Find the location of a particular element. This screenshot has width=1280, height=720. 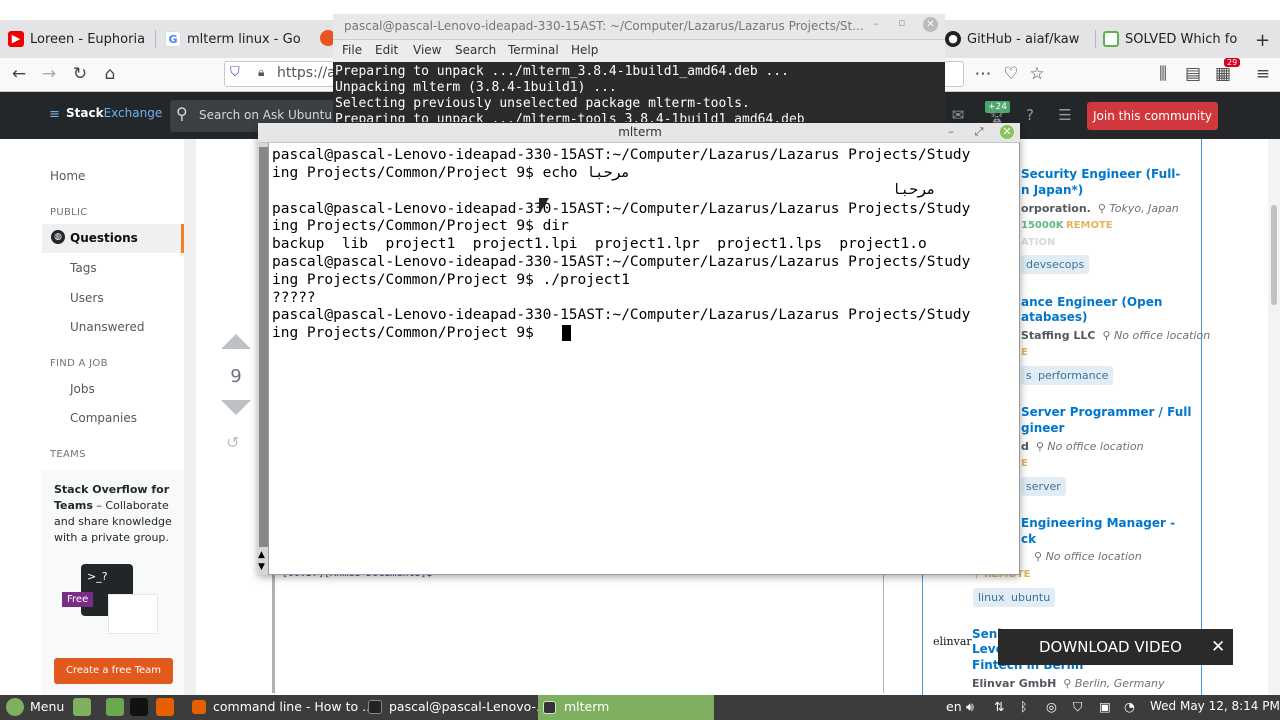

job-title: gineer is located at coordinates (1042, 428).